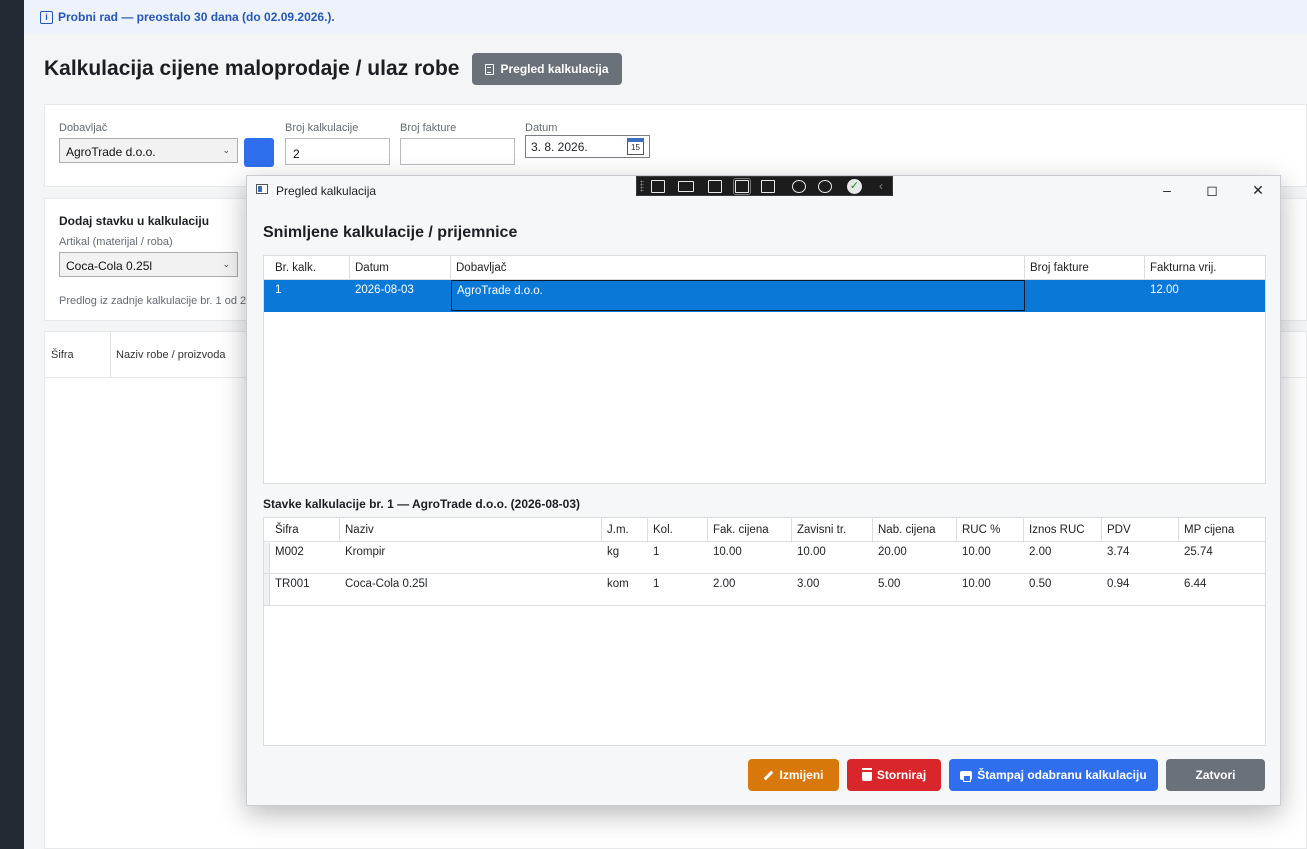  What do you see at coordinates (400, 268) in the screenshot?
I see `col-datum: Datum` at bounding box center [400, 268].